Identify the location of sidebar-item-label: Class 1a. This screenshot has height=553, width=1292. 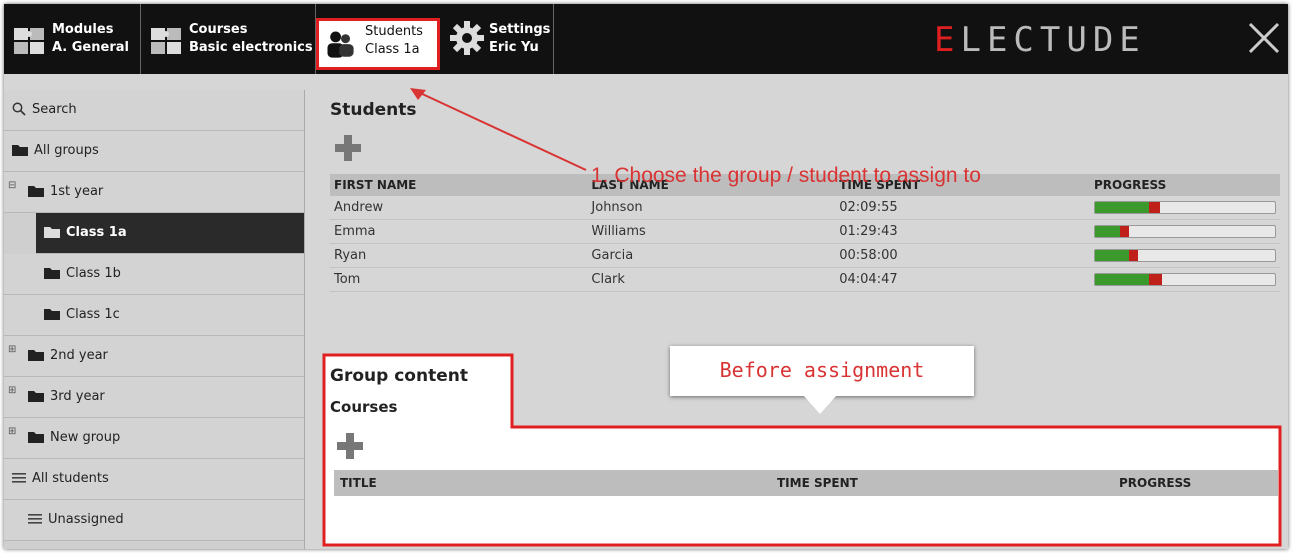
(96, 232).